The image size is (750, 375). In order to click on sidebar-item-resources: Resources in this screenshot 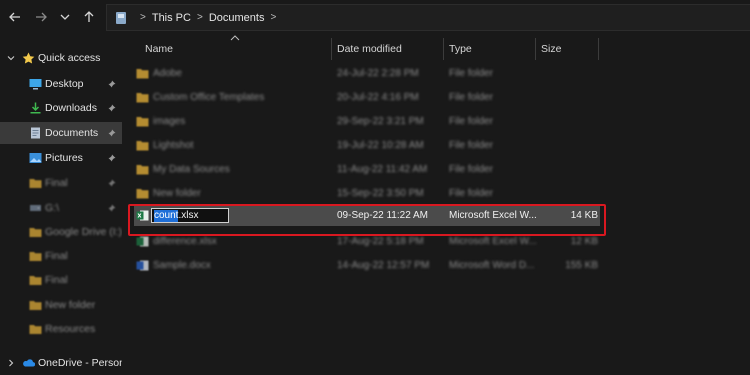, I will do `click(61, 329)`.